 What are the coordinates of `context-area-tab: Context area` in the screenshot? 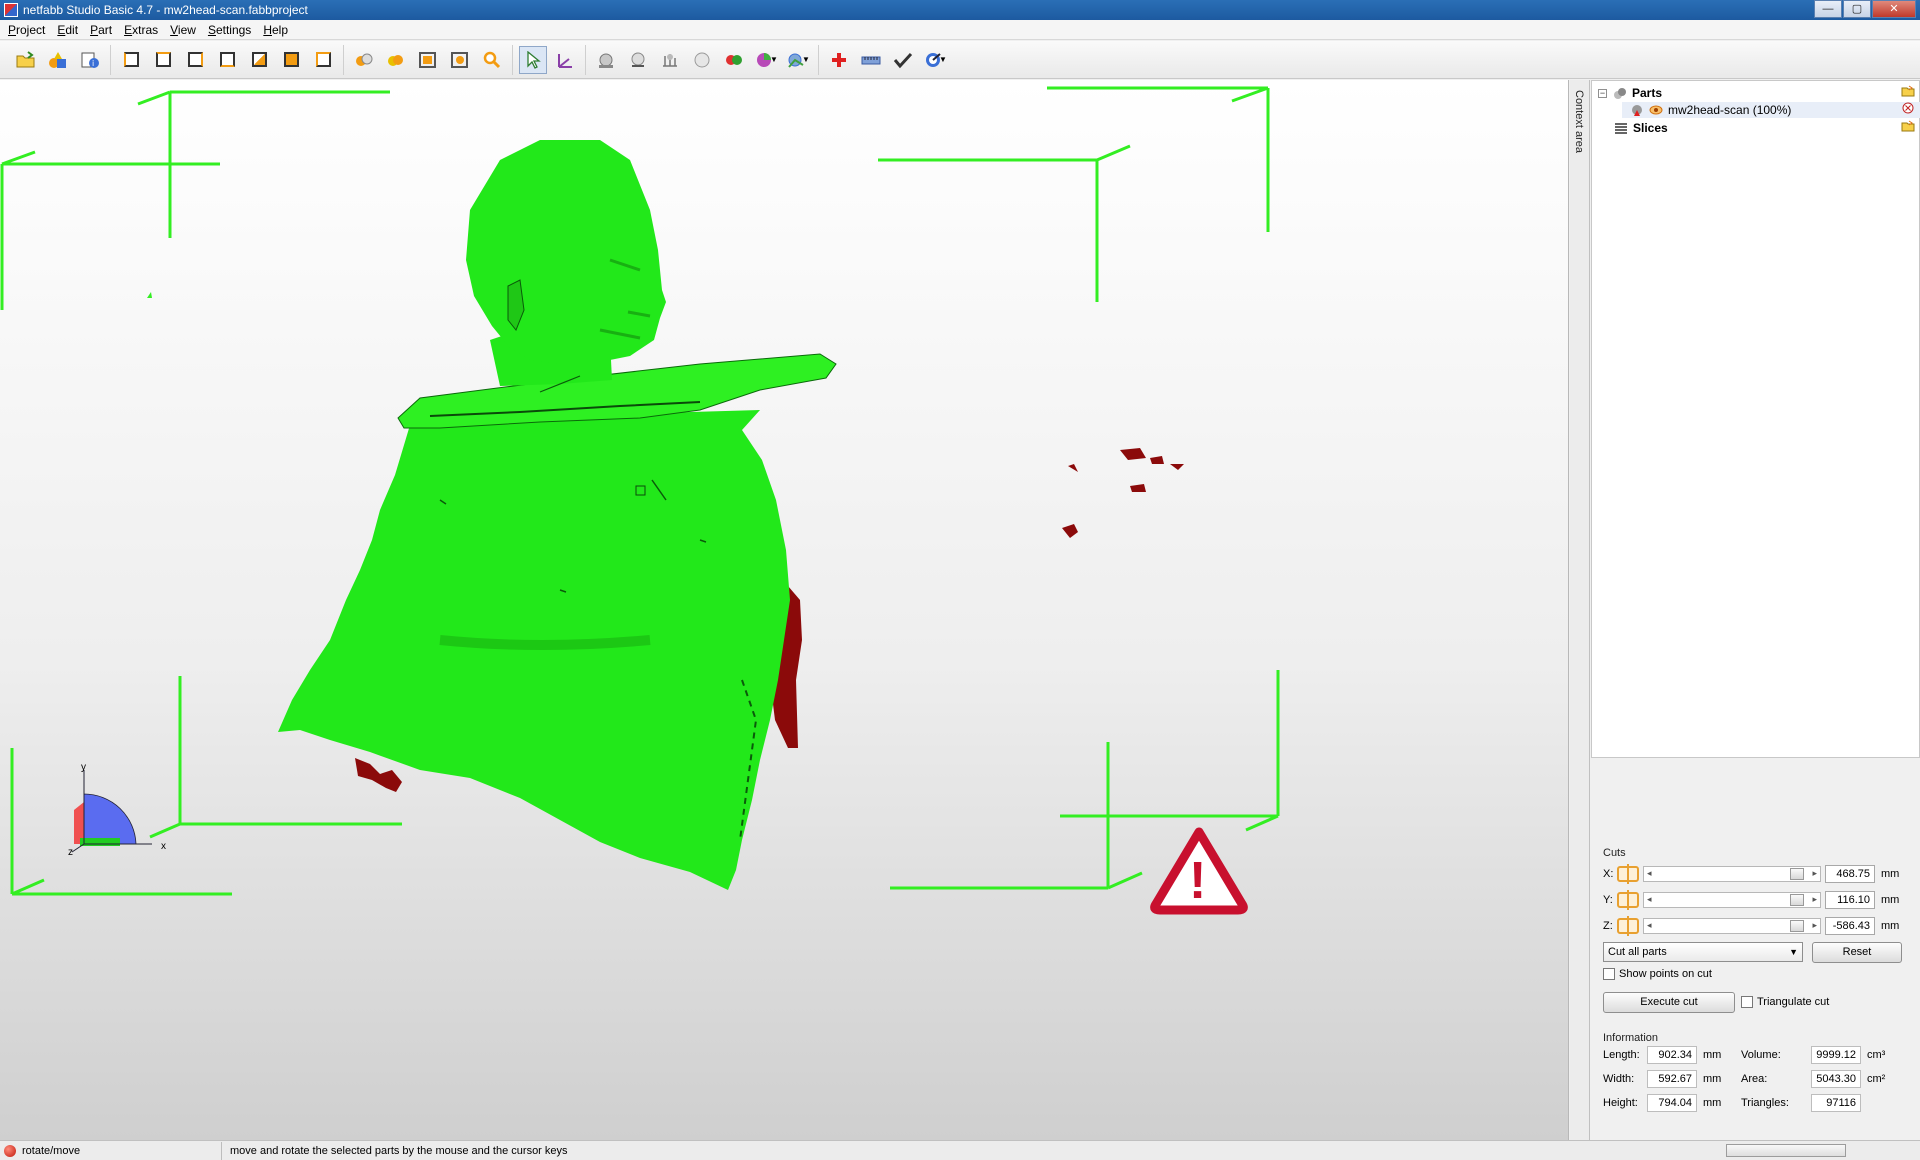 It's located at (1580, 610).